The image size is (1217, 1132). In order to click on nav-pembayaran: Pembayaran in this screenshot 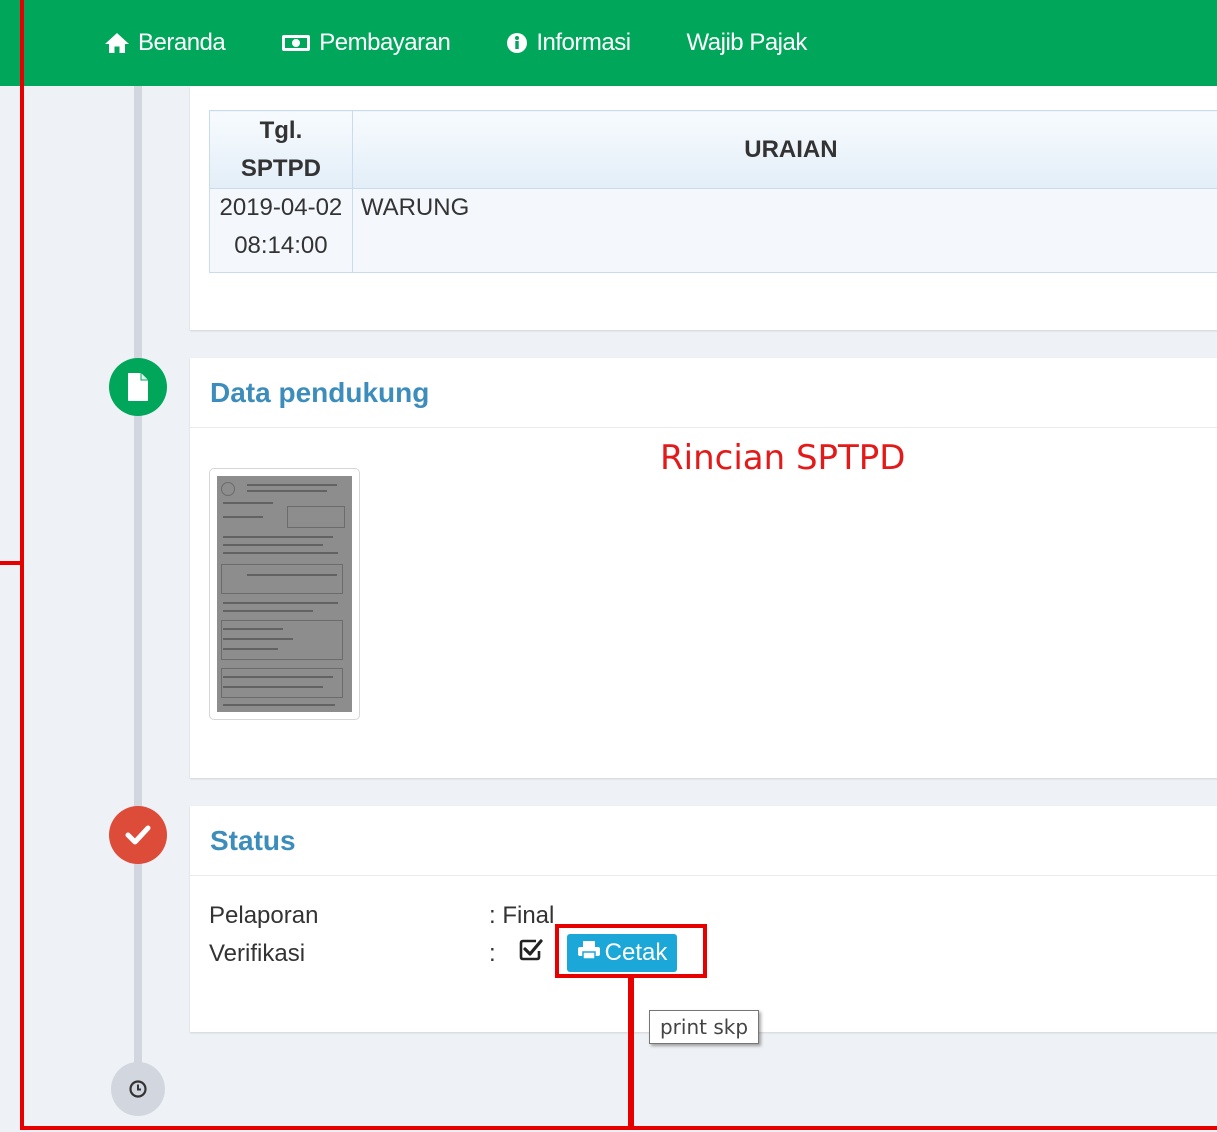, I will do `click(366, 43)`.